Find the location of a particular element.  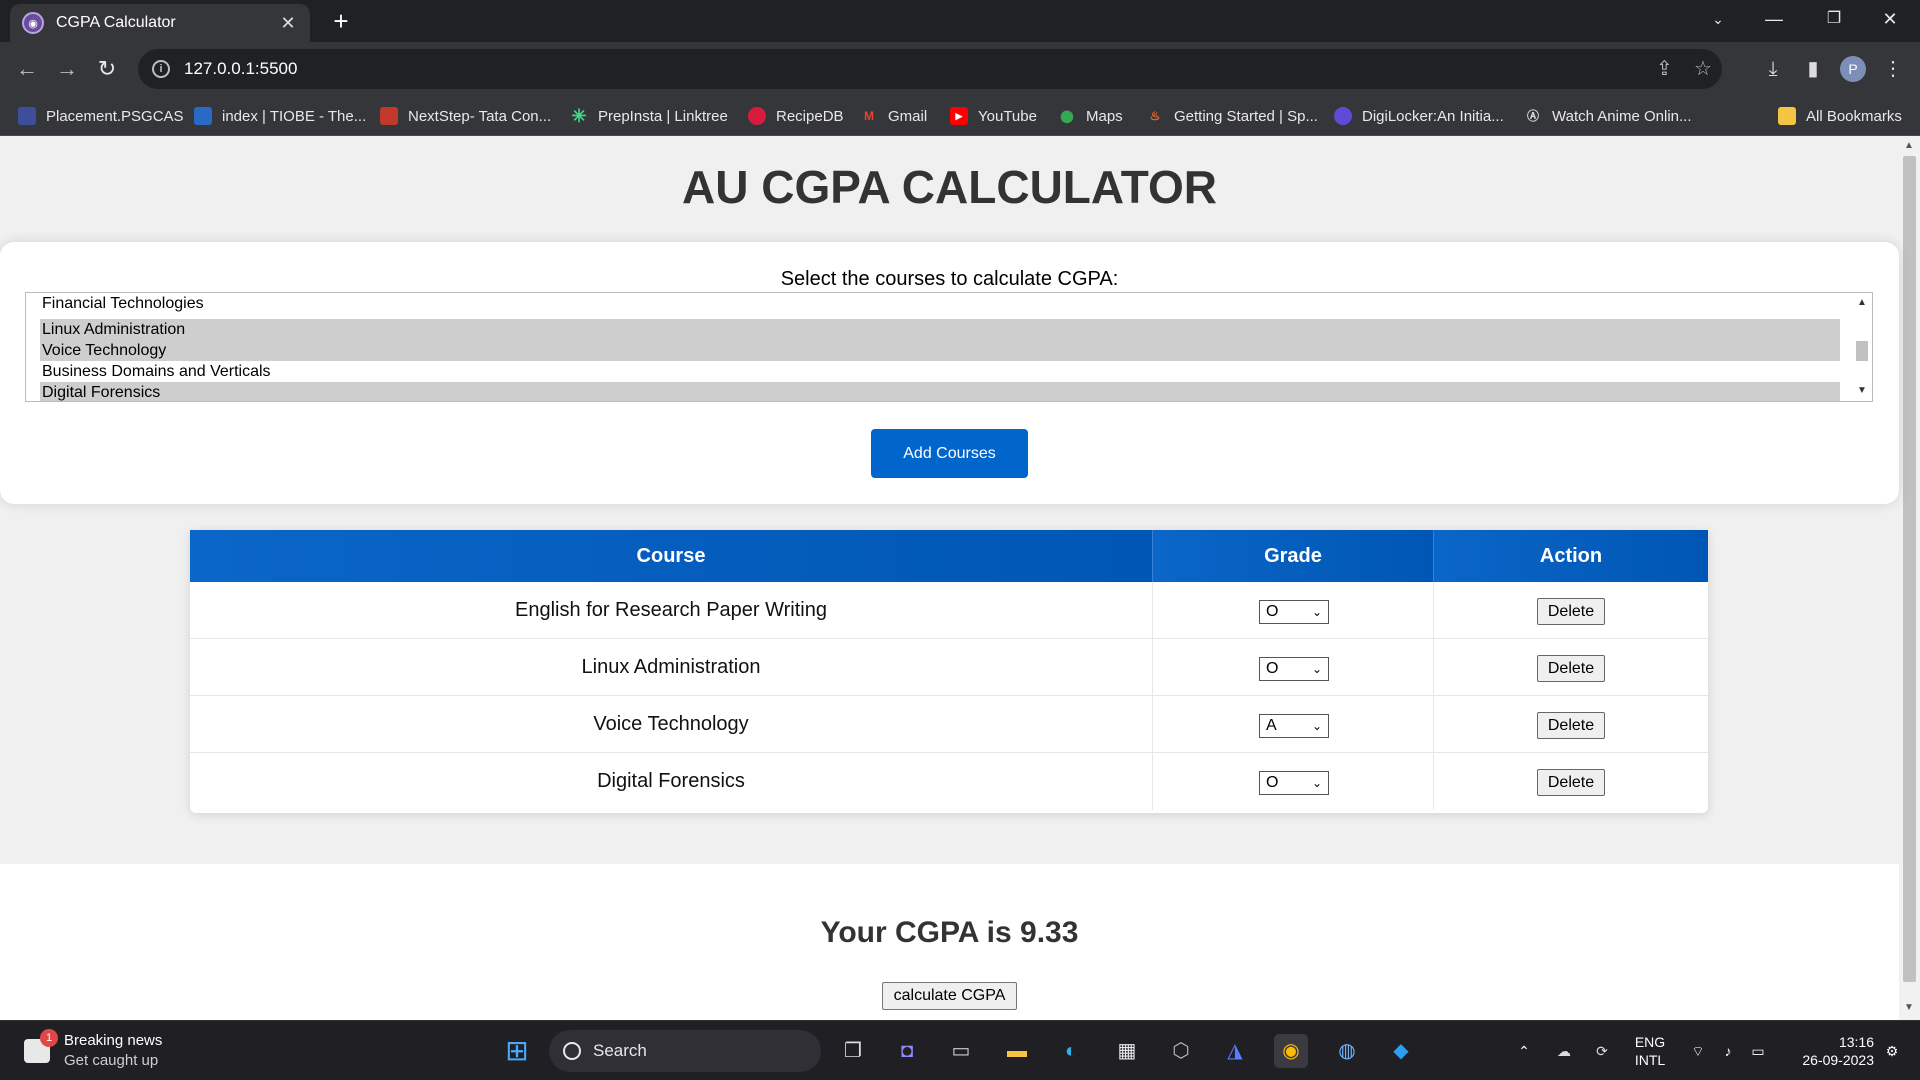

table-row: Digital Forensics O ⌄ Delete is located at coordinates (949, 781).